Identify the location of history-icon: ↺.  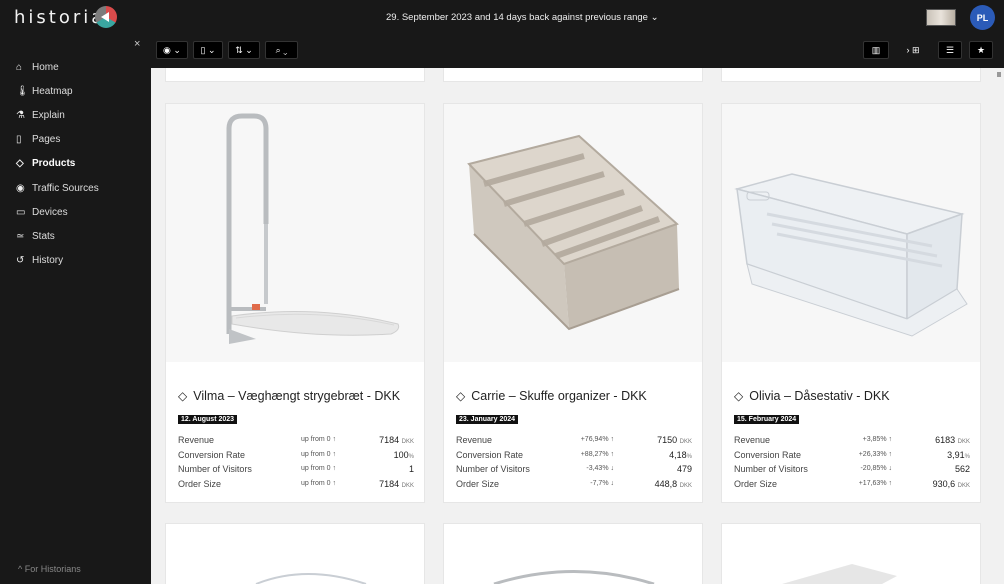
(20, 261).